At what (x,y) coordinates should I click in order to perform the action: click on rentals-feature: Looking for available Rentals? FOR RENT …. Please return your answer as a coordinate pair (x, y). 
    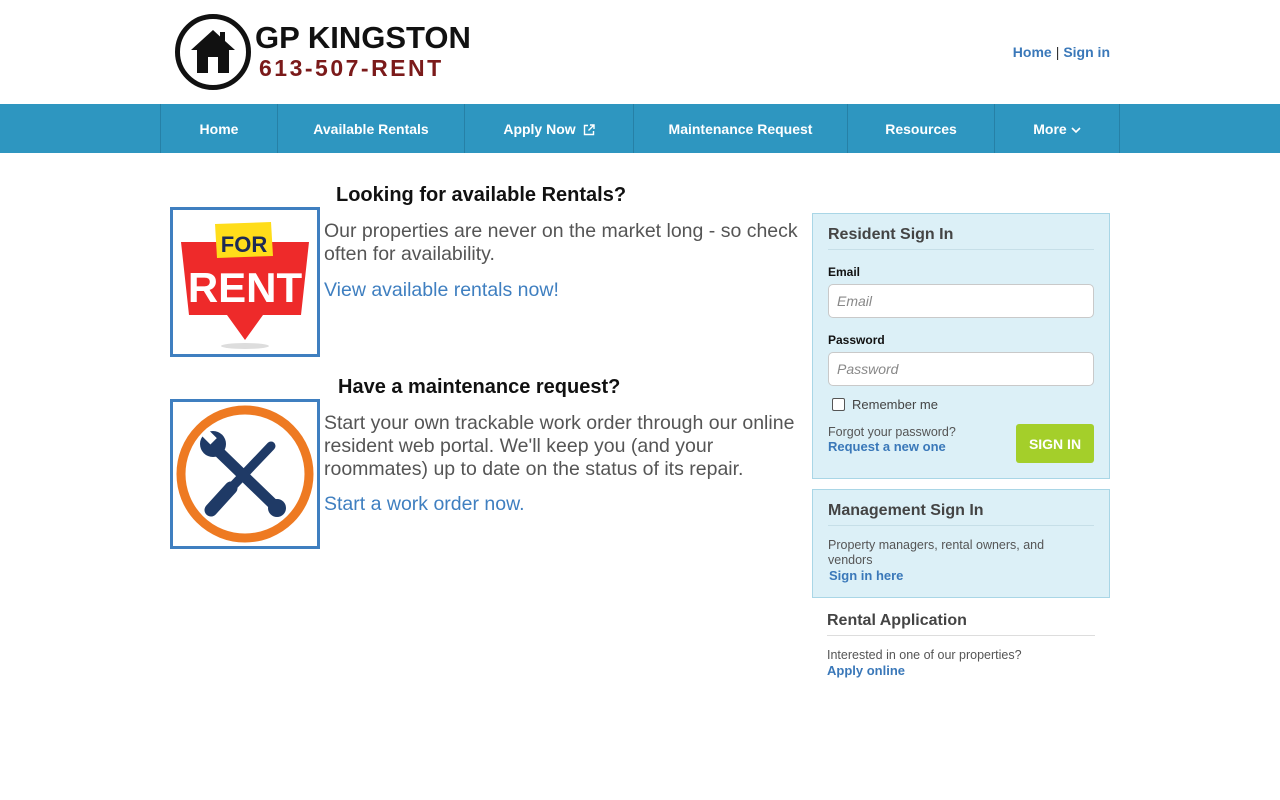
    Looking at the image, I should click on (485, 272).